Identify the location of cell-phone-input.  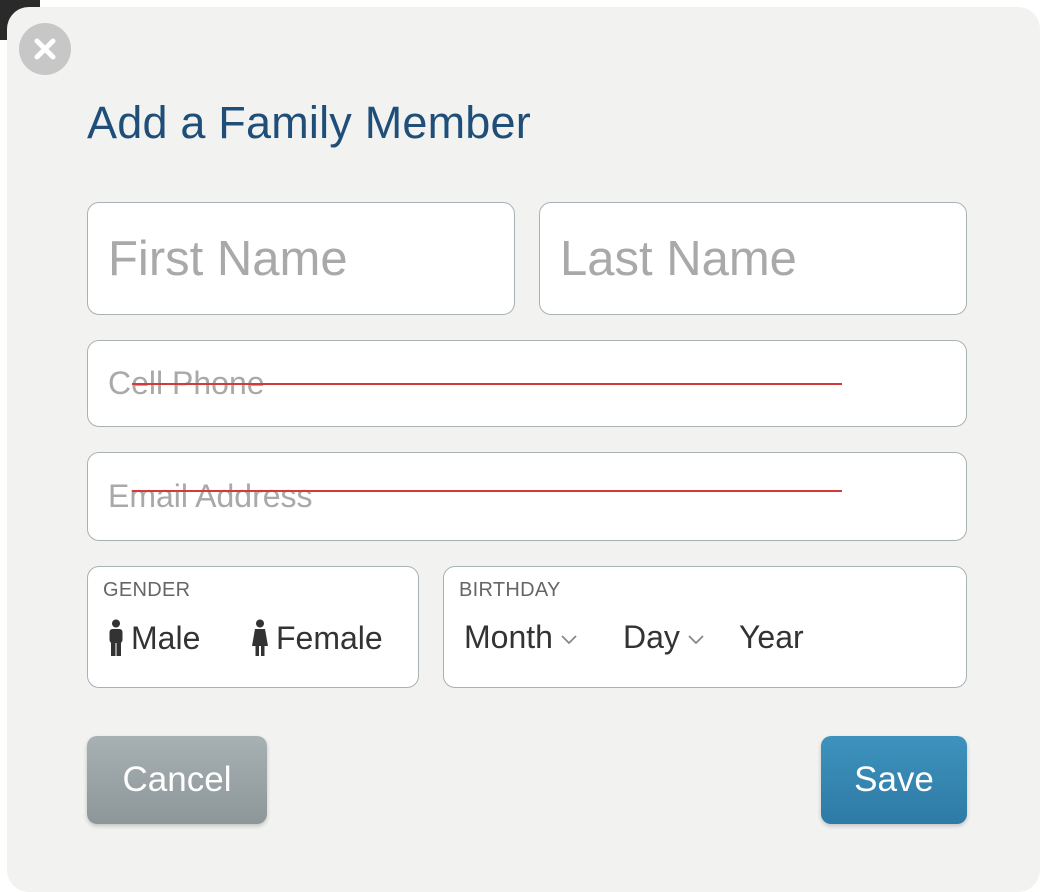
(527, 383).